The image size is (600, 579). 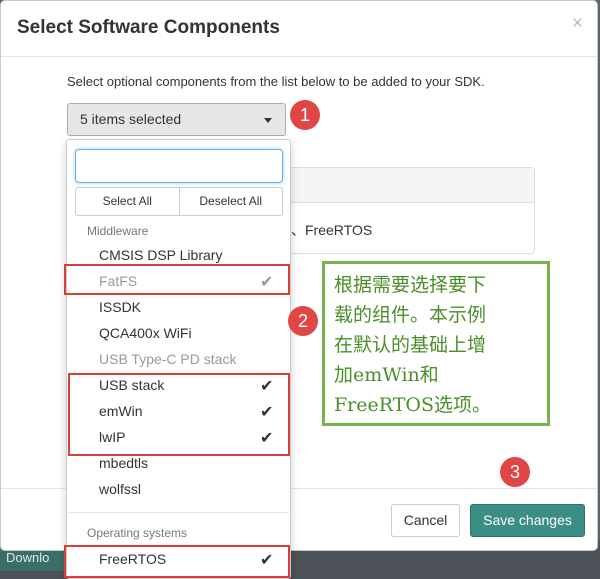 What do you see at coordinates (410, 345) in the screenshot?
I see `note-line: 在默认的基础上增` at bounding box center [410, 345].